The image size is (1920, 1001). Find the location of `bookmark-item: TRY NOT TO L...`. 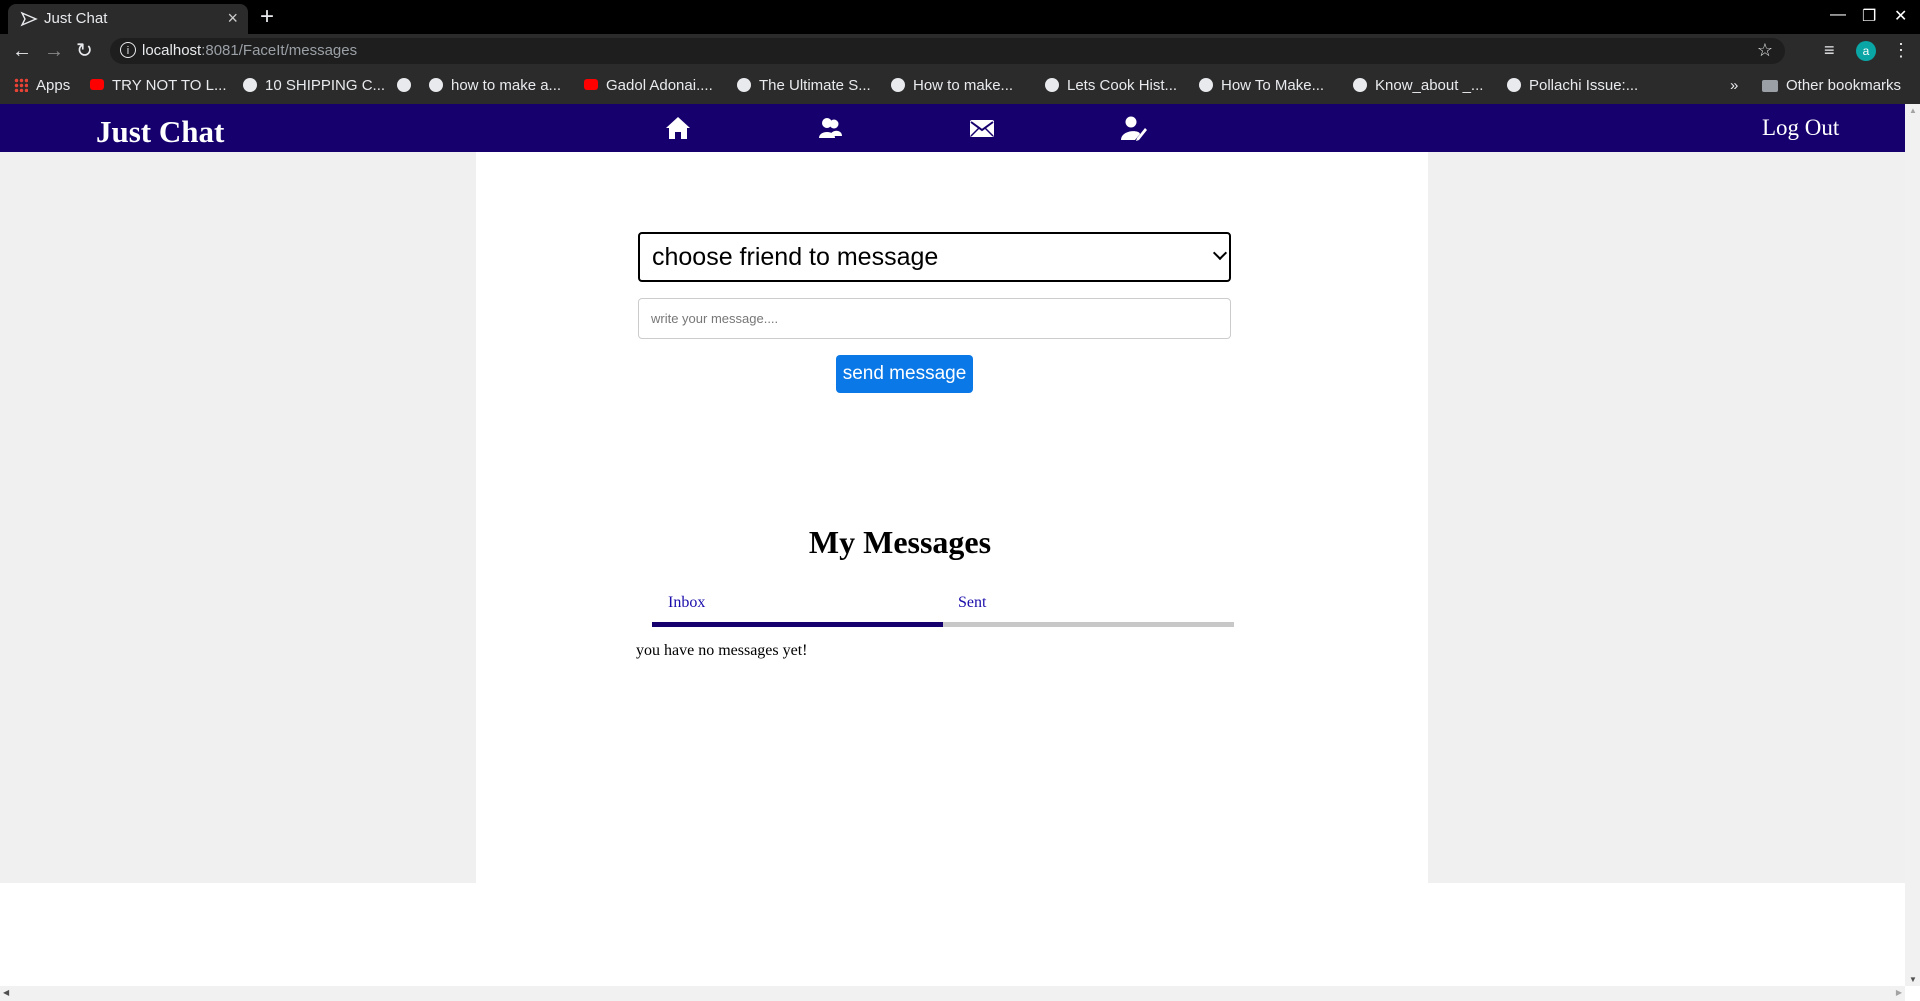

bookmark-item: TRY NOT TO L... is located at coordinates (158, 85).